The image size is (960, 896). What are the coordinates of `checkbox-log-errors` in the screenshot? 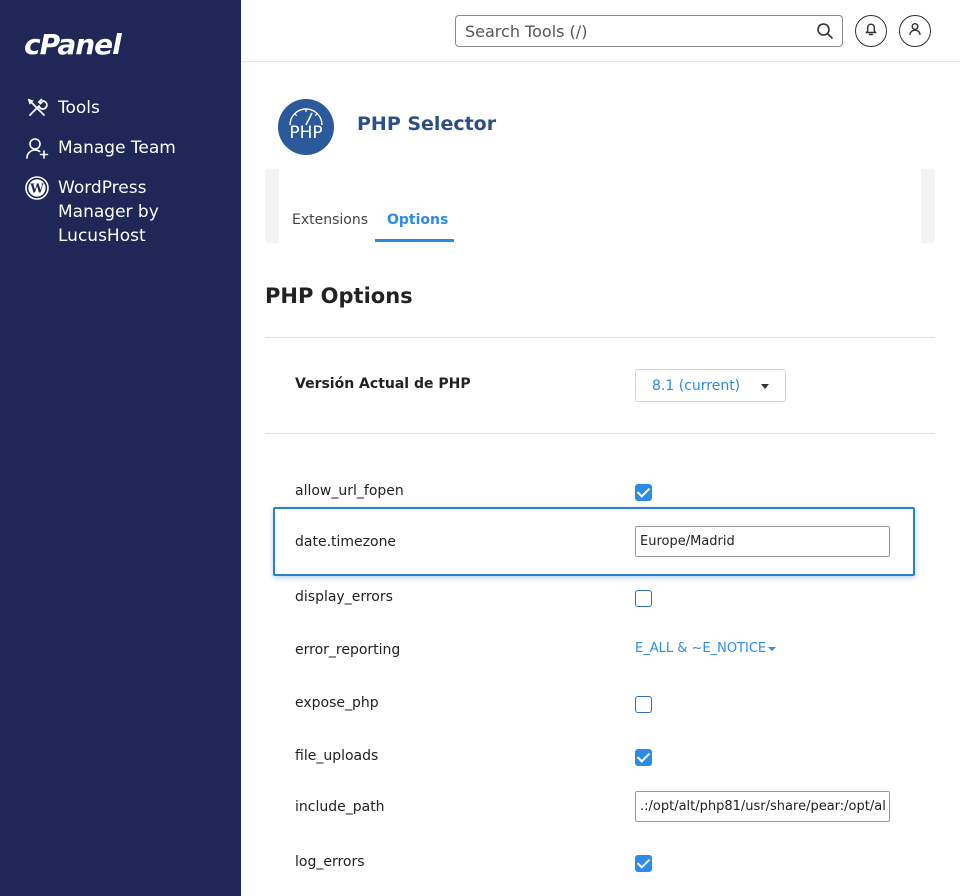 It's located at (643, 863).